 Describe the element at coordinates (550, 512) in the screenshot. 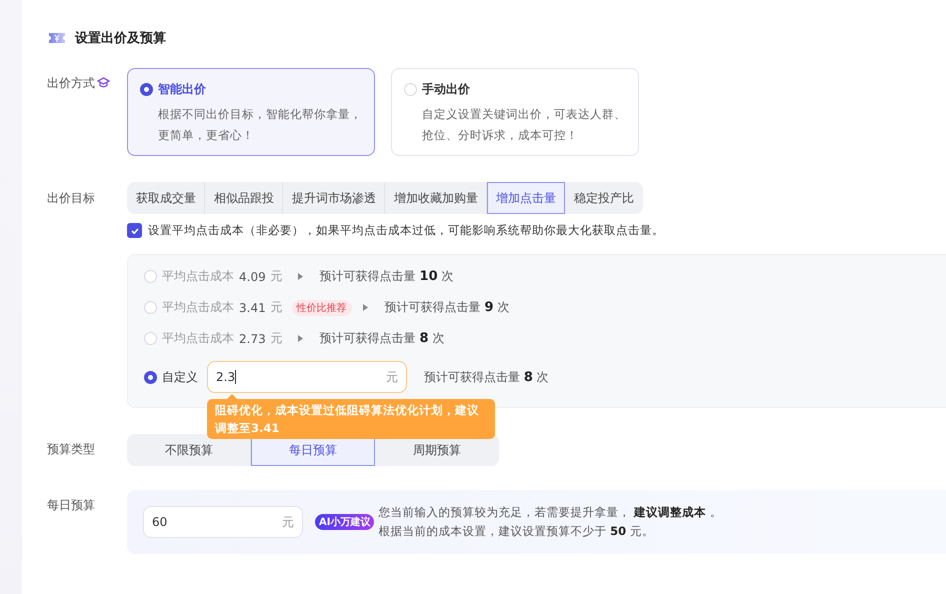

I see `suggestion-text: 您当前输入的预算较为充足，若需要提升拿量， 建议调整成本 。` at that location.